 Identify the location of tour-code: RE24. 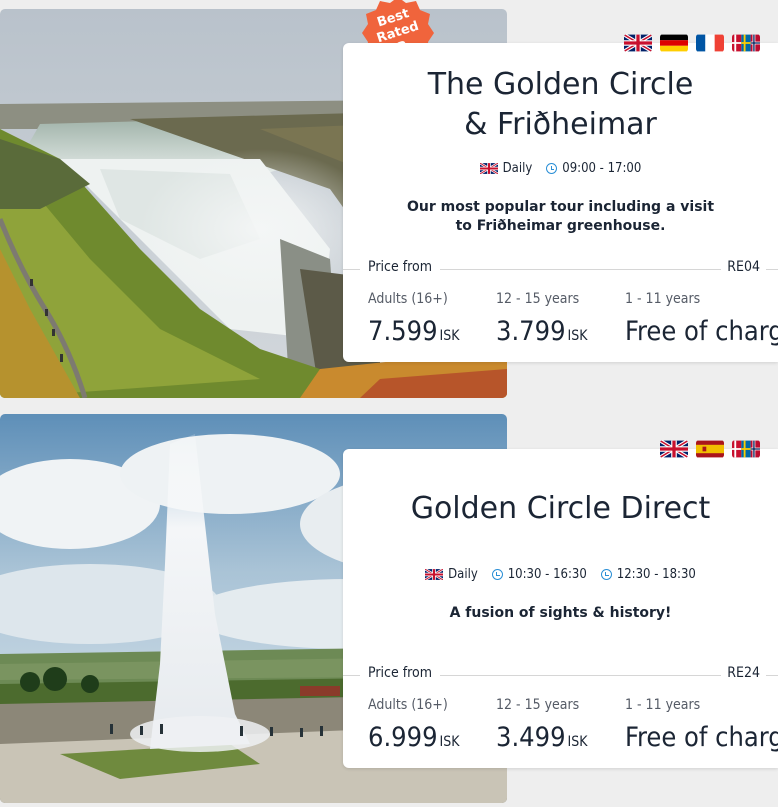
(743, 673).